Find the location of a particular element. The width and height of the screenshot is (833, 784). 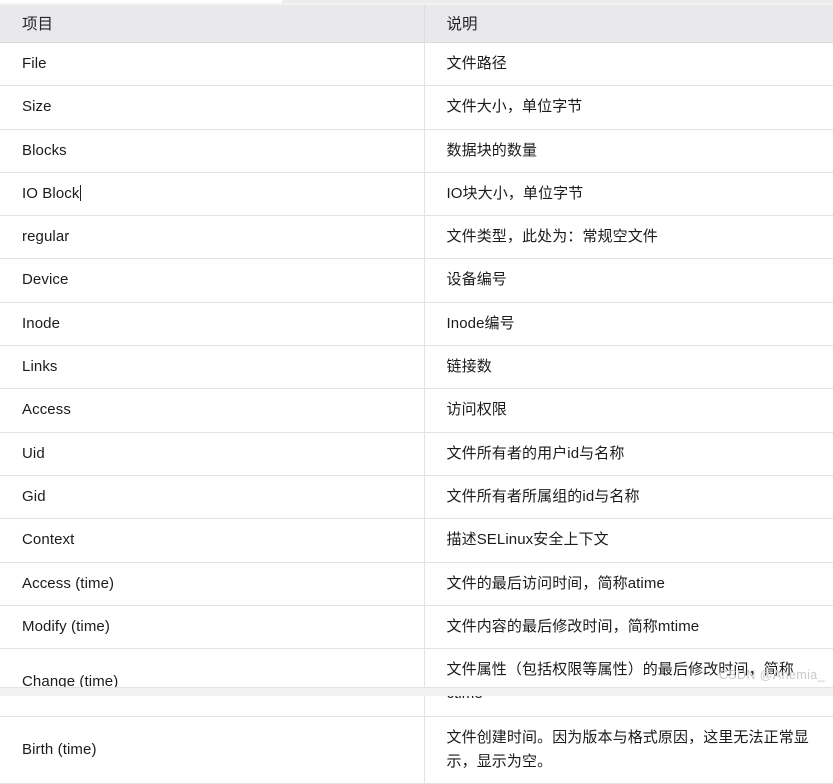

cell-description: 文件类型，此处为：常规空文件 is located at coordinates (628, 237).